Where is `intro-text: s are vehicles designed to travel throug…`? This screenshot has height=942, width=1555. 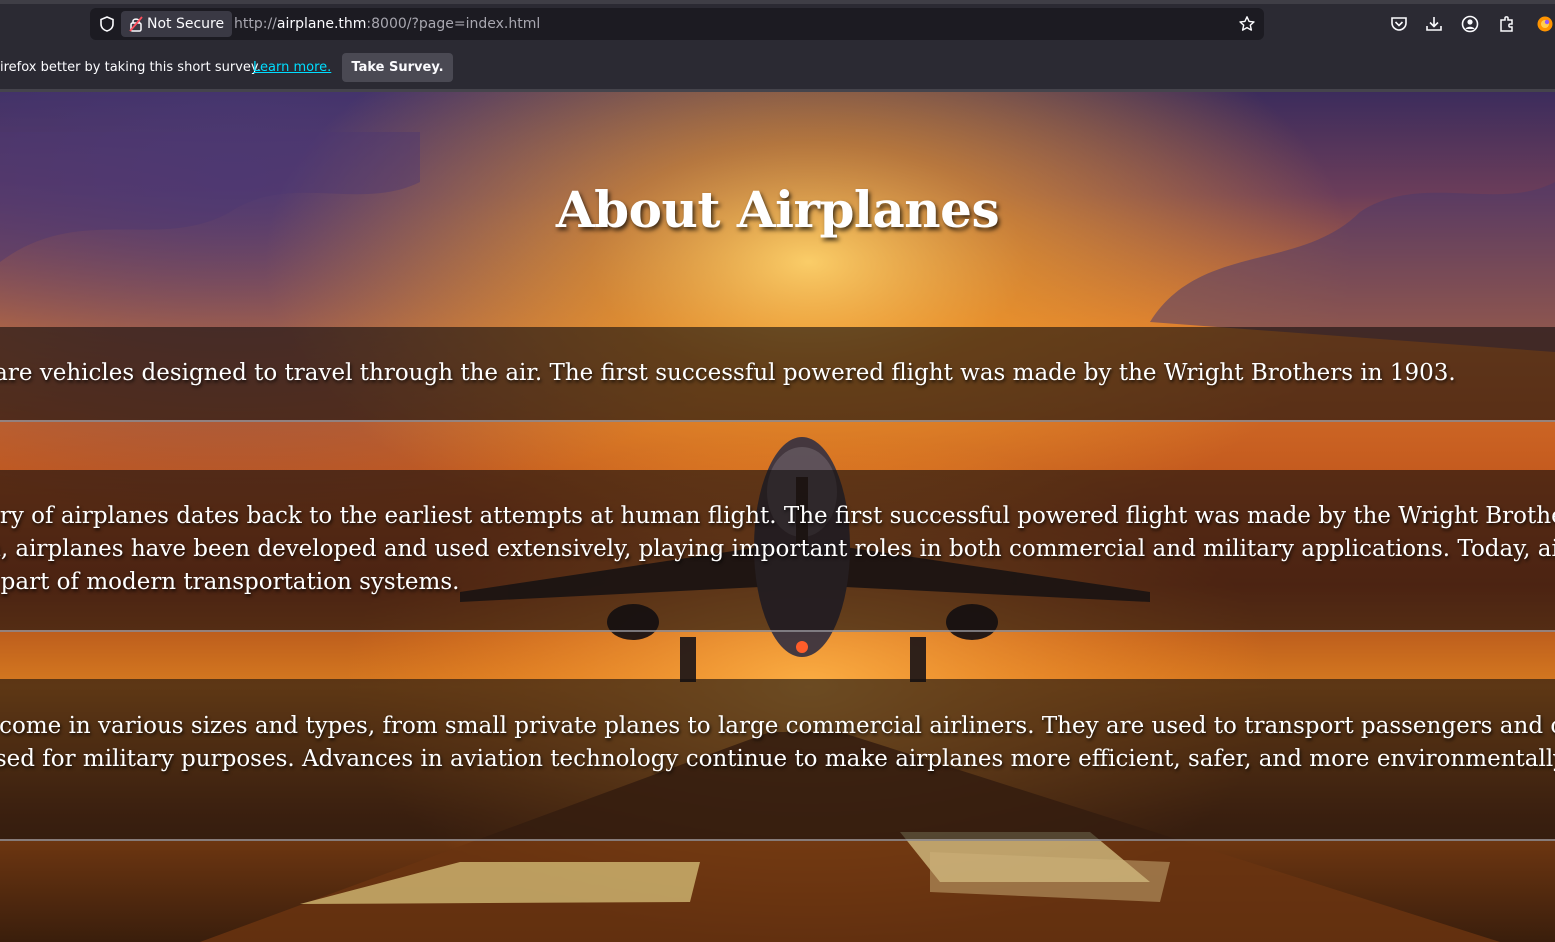 intro-text: s are vehicles designed to travel throug… is located at coordinates (728, 373).